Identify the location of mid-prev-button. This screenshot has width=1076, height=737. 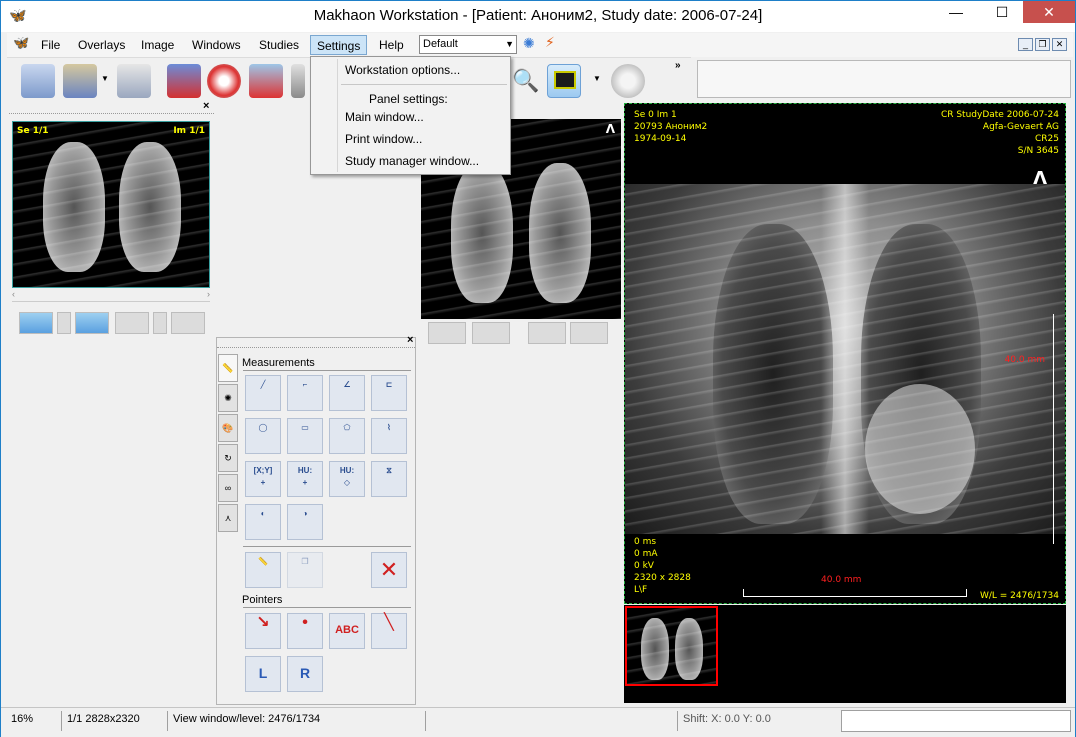
(447, 333).